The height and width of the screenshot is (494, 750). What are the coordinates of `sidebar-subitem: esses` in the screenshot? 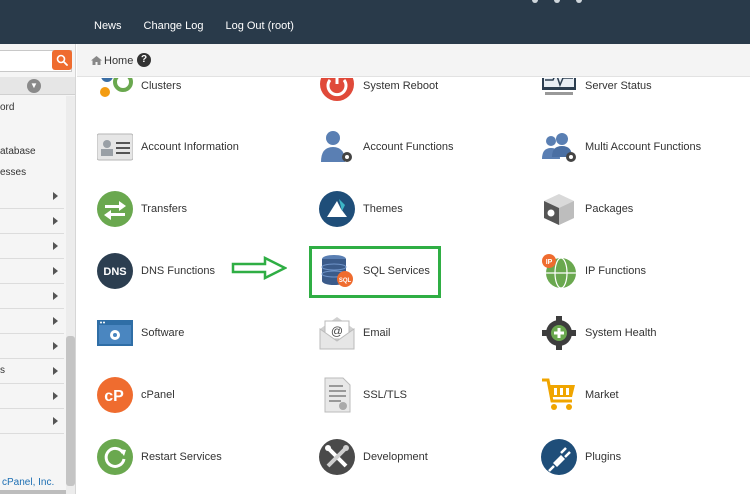 It's located at (13, 172).